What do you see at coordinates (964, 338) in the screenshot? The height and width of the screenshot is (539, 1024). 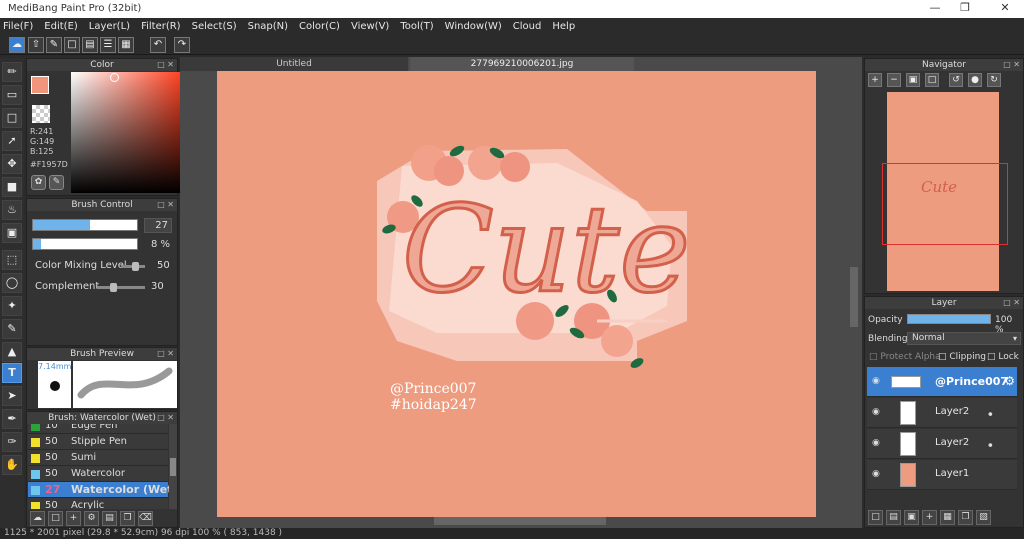 I see `blending-select: Normal ▾` at bounding box center [964, 338].